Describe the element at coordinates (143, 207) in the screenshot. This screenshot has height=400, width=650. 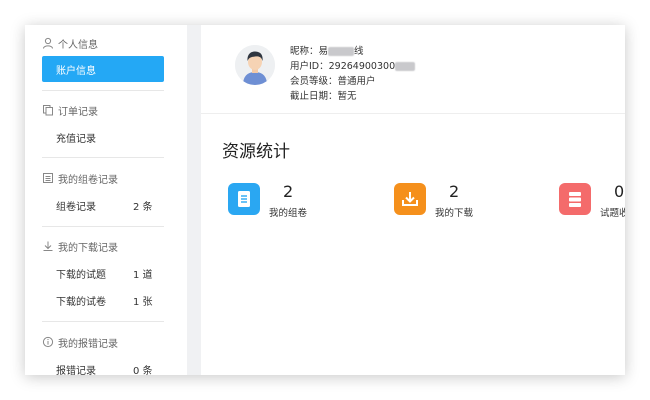
I see `sidebar-item-count: 2 条` at that location.